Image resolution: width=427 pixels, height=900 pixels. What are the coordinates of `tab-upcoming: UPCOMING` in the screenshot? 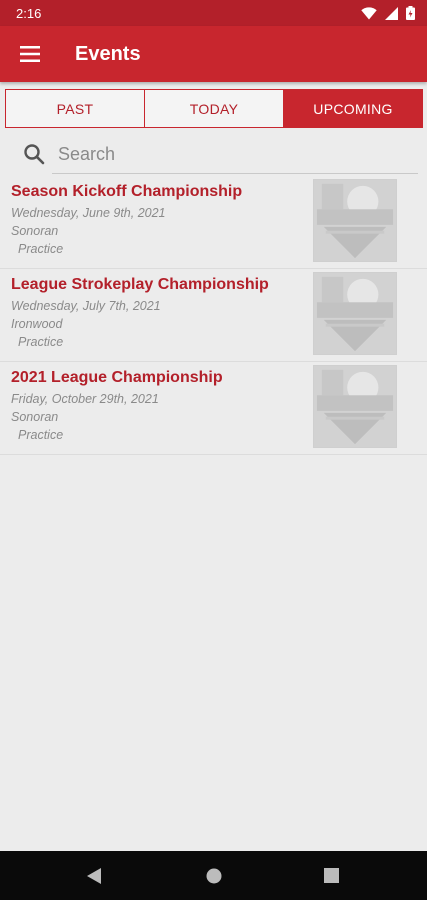 It's located at (353, 108).